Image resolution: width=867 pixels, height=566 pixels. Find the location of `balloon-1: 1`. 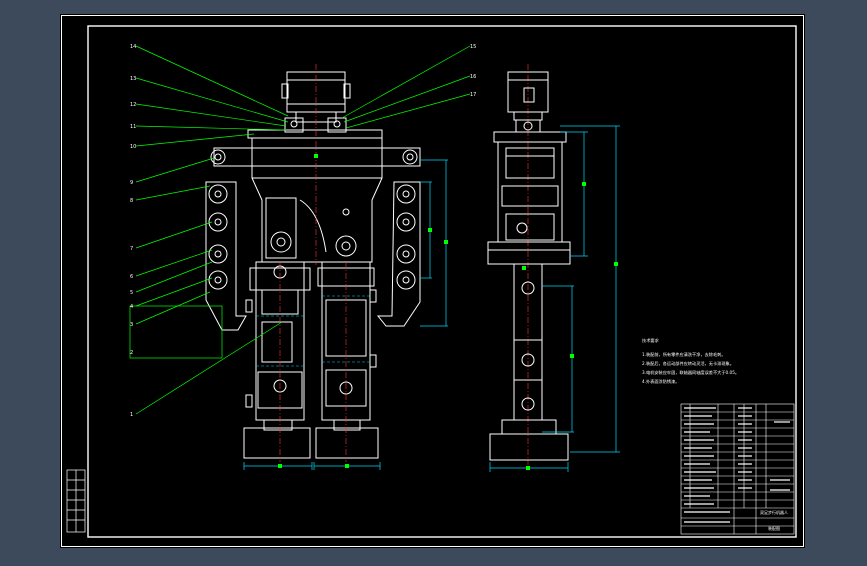

balloon-1: 1 is located at coordinates (131, 415).